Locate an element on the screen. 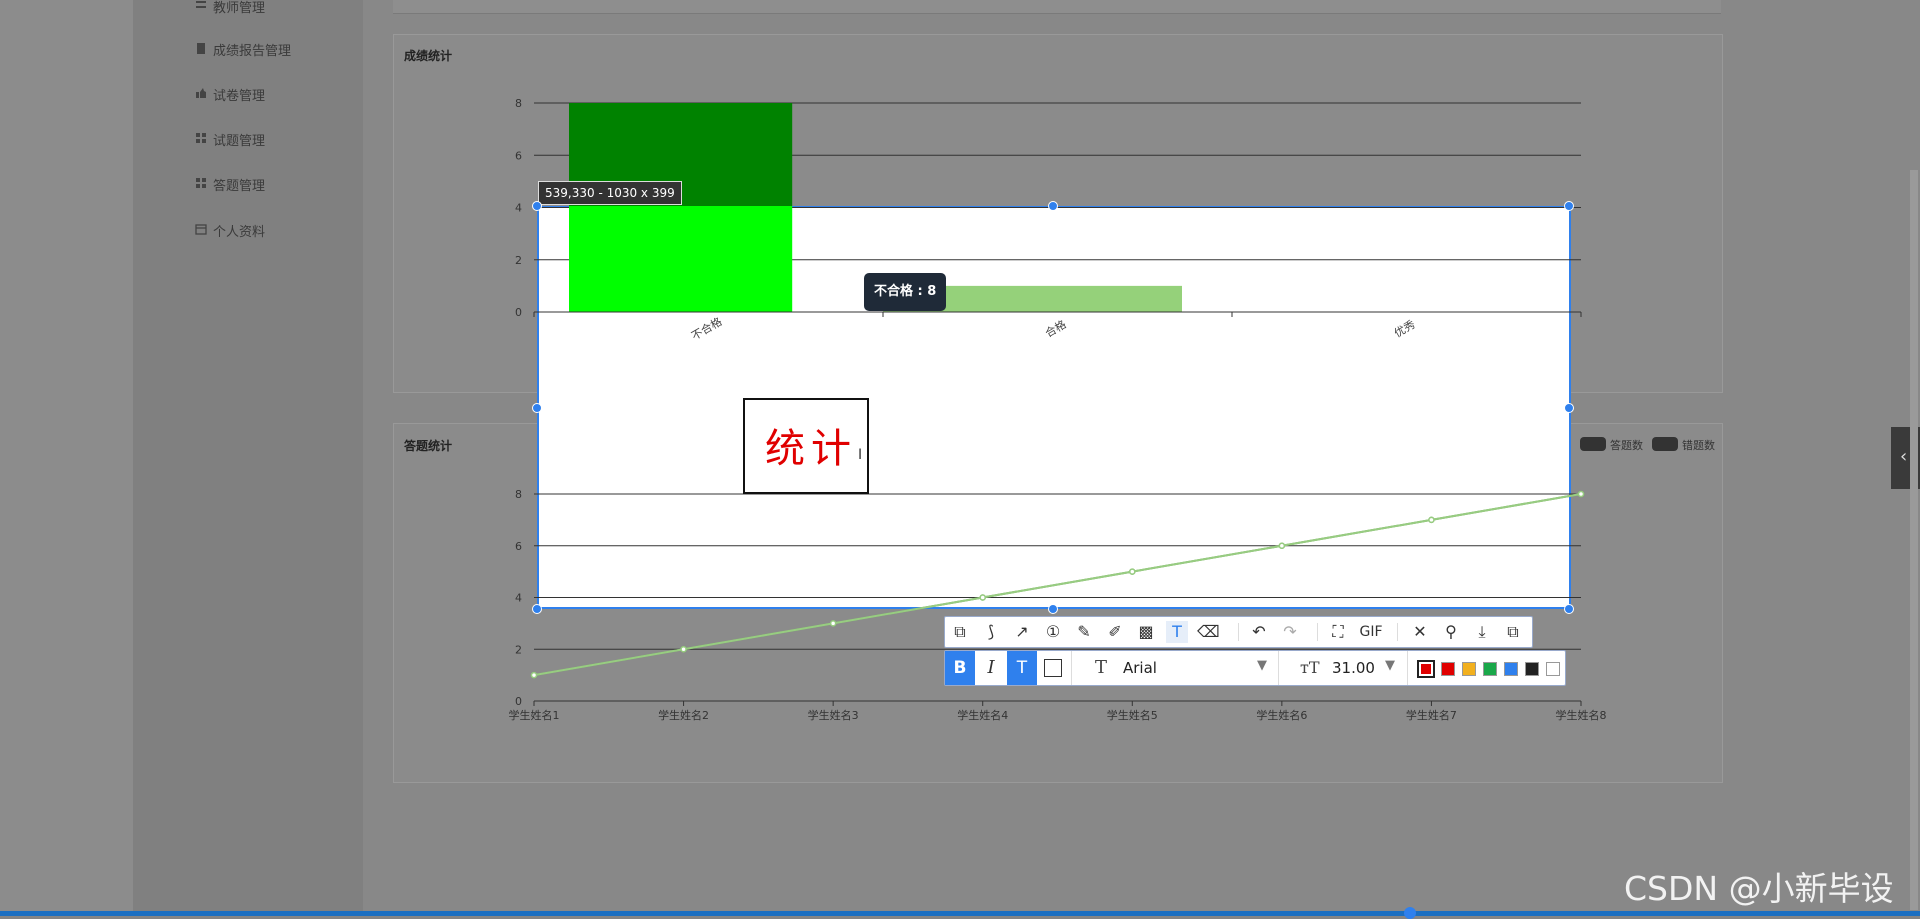  font-size-icon: ᴛT is located at coordinates (1310, 667).